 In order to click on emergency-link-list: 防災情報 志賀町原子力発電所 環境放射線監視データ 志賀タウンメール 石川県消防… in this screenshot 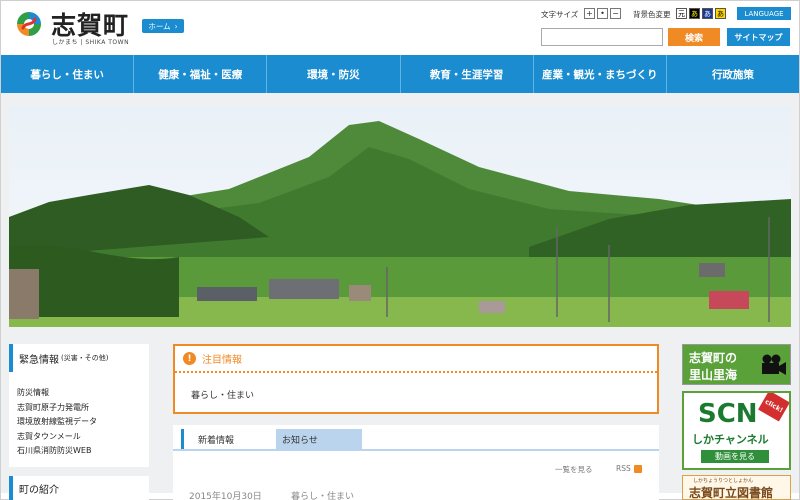, I will do `click(57, 422)`.